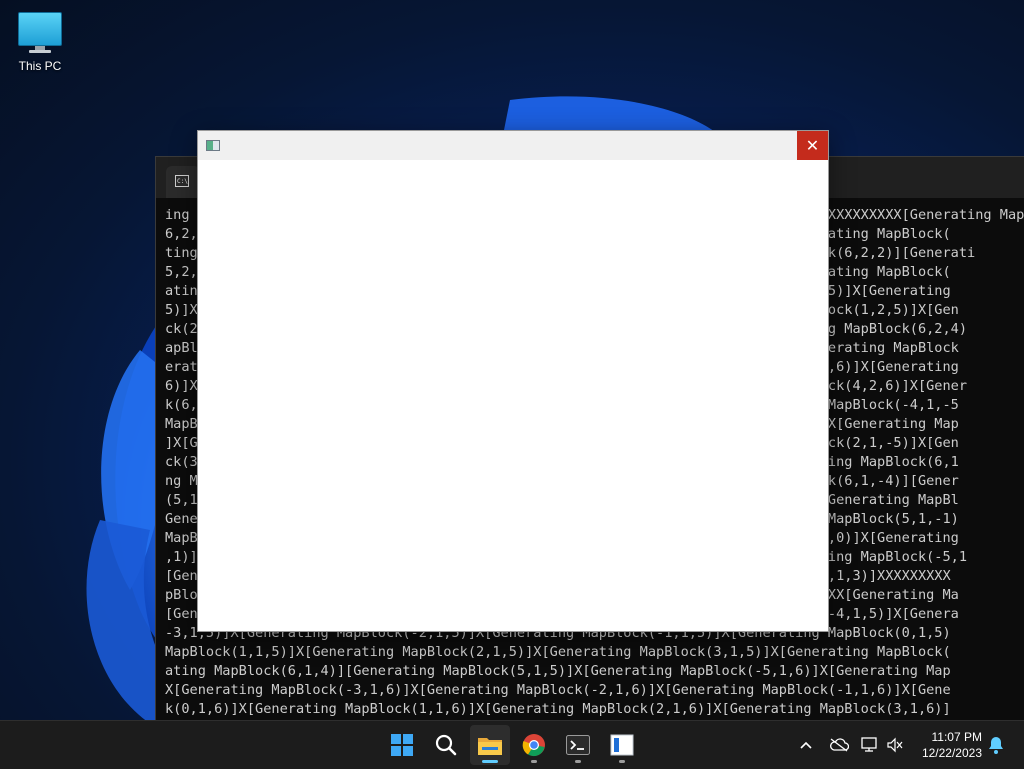  I want to click on tray-network, so click(870, 745).